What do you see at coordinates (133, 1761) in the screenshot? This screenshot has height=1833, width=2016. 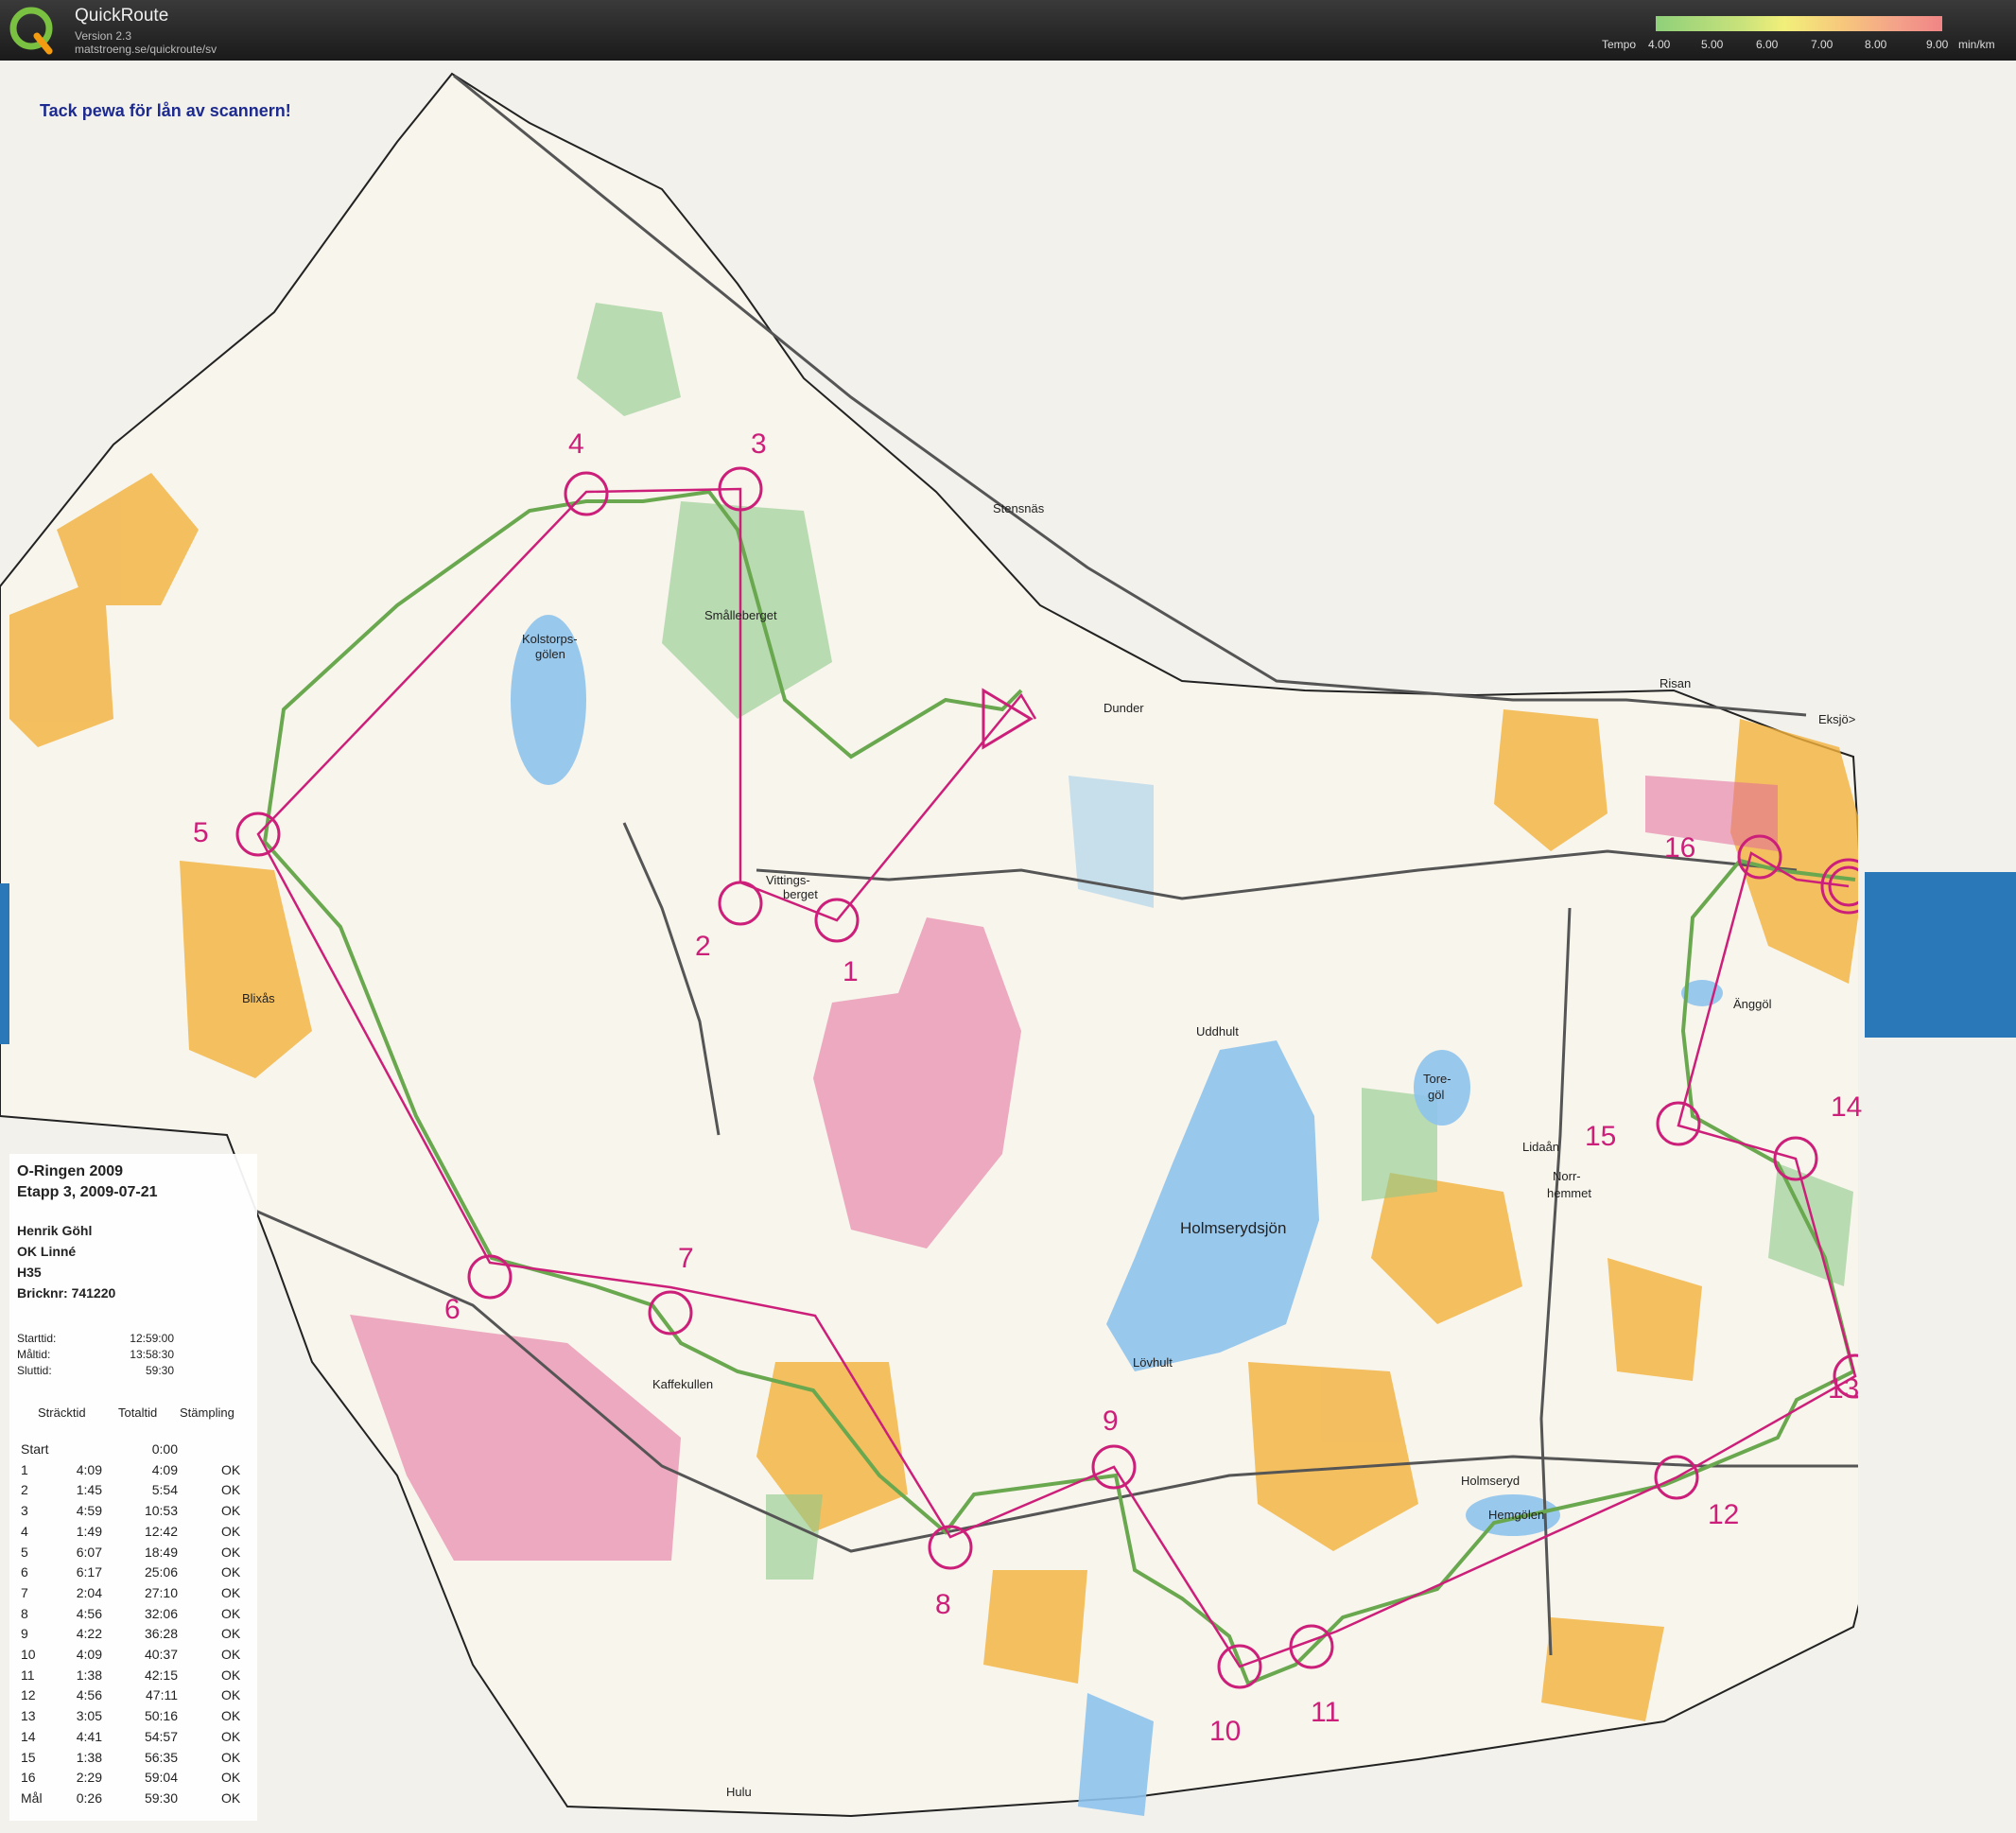 I see `table-row: 15 1:38 56:35 OK` at bounding box center [133, 1761].